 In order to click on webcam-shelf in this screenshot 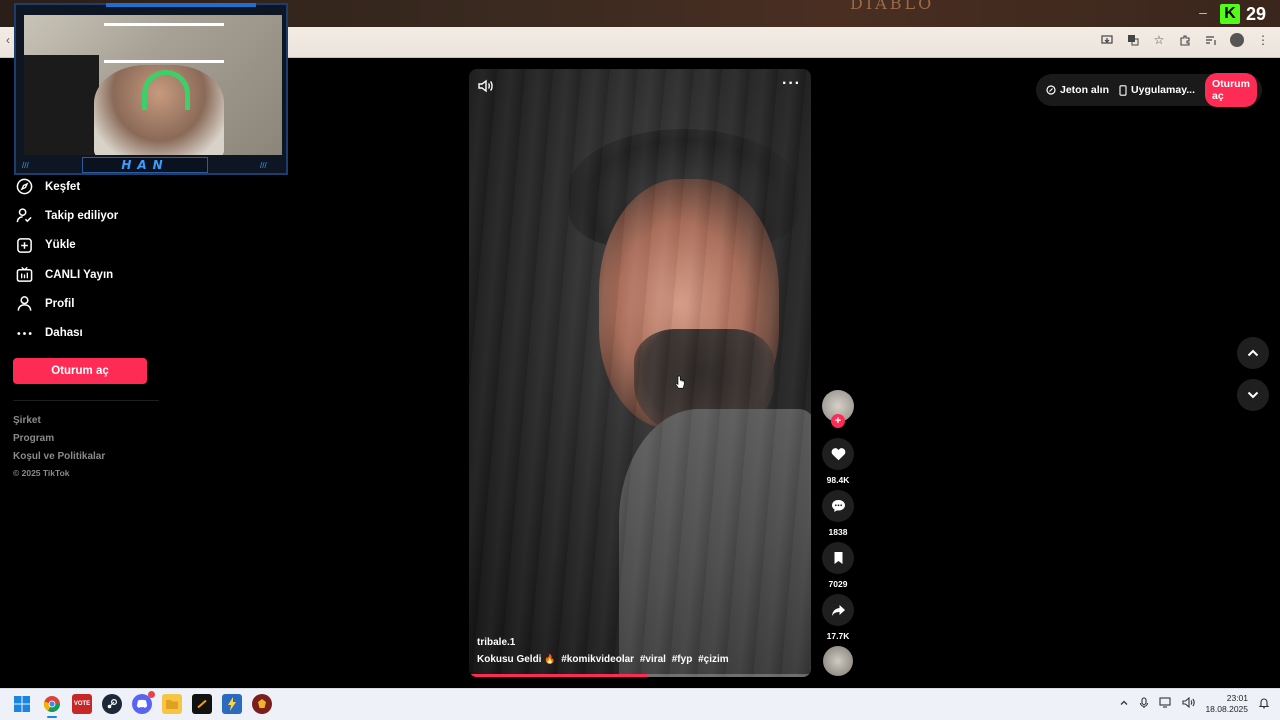, I will do `click(164, 43)`.